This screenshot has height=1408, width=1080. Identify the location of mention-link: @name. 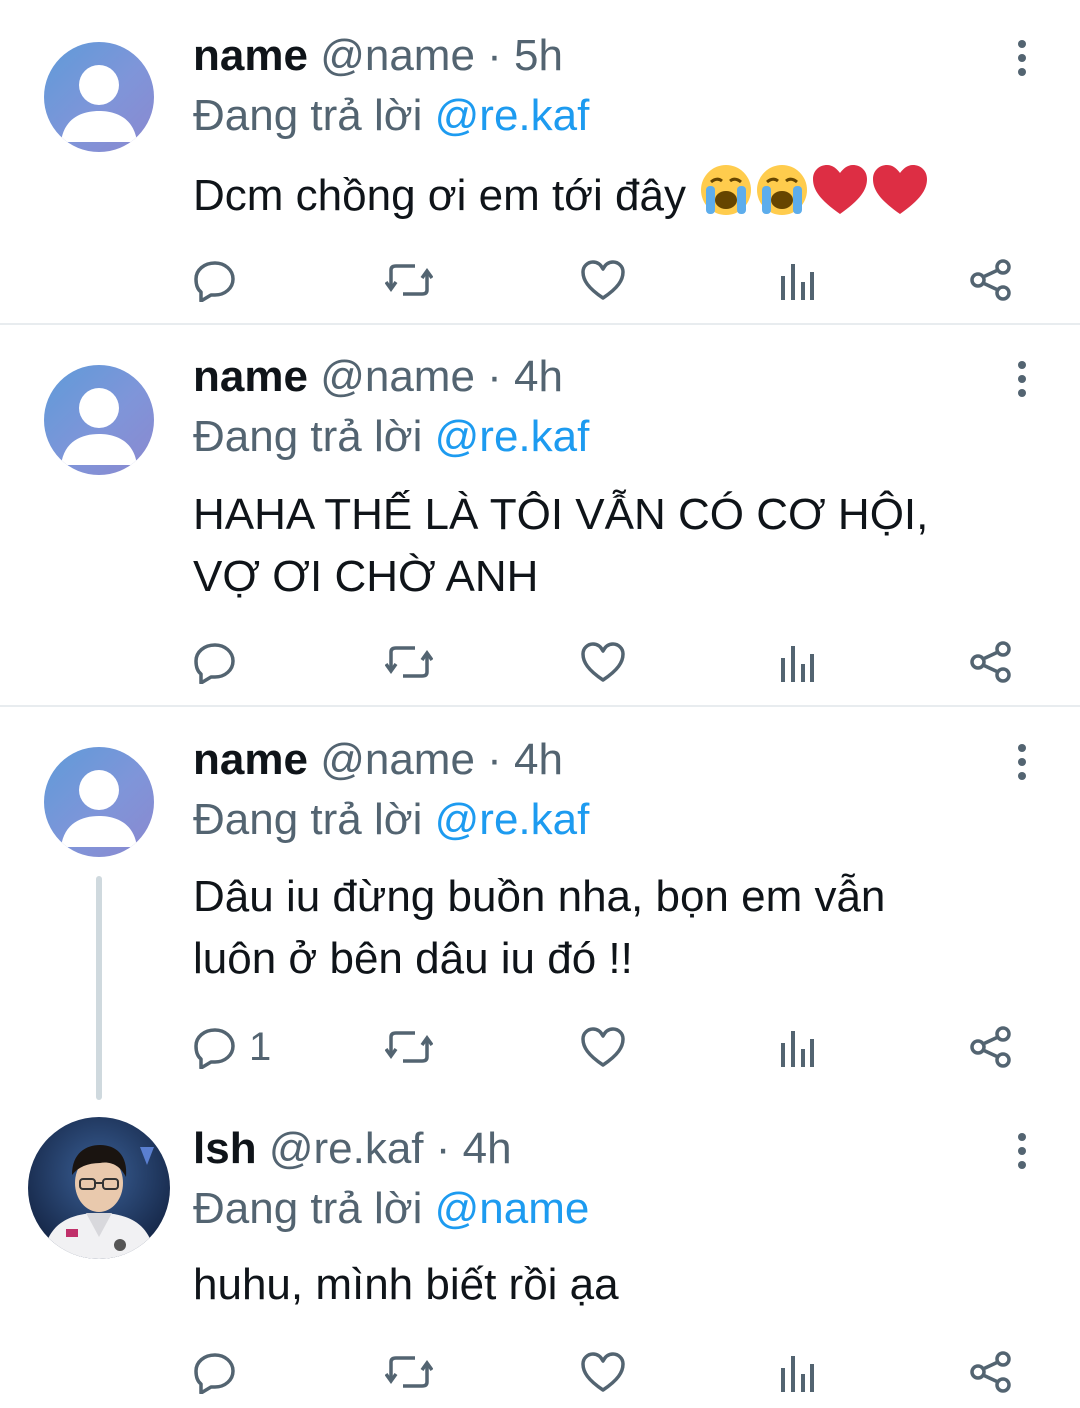
(512, 1208).